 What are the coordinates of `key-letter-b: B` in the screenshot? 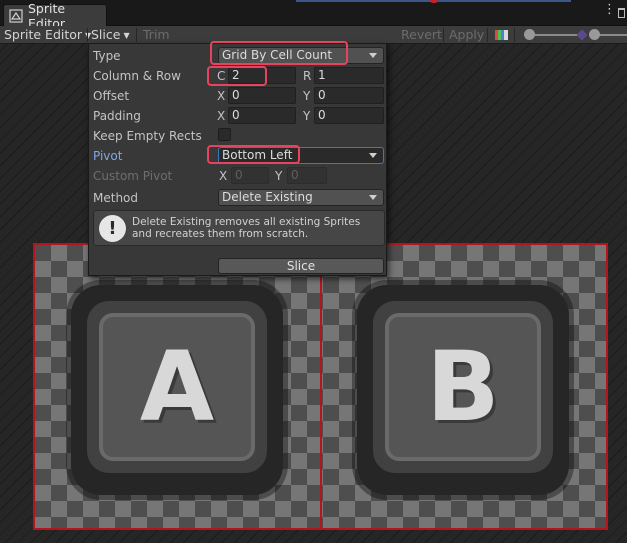 It's located at (463, 387).